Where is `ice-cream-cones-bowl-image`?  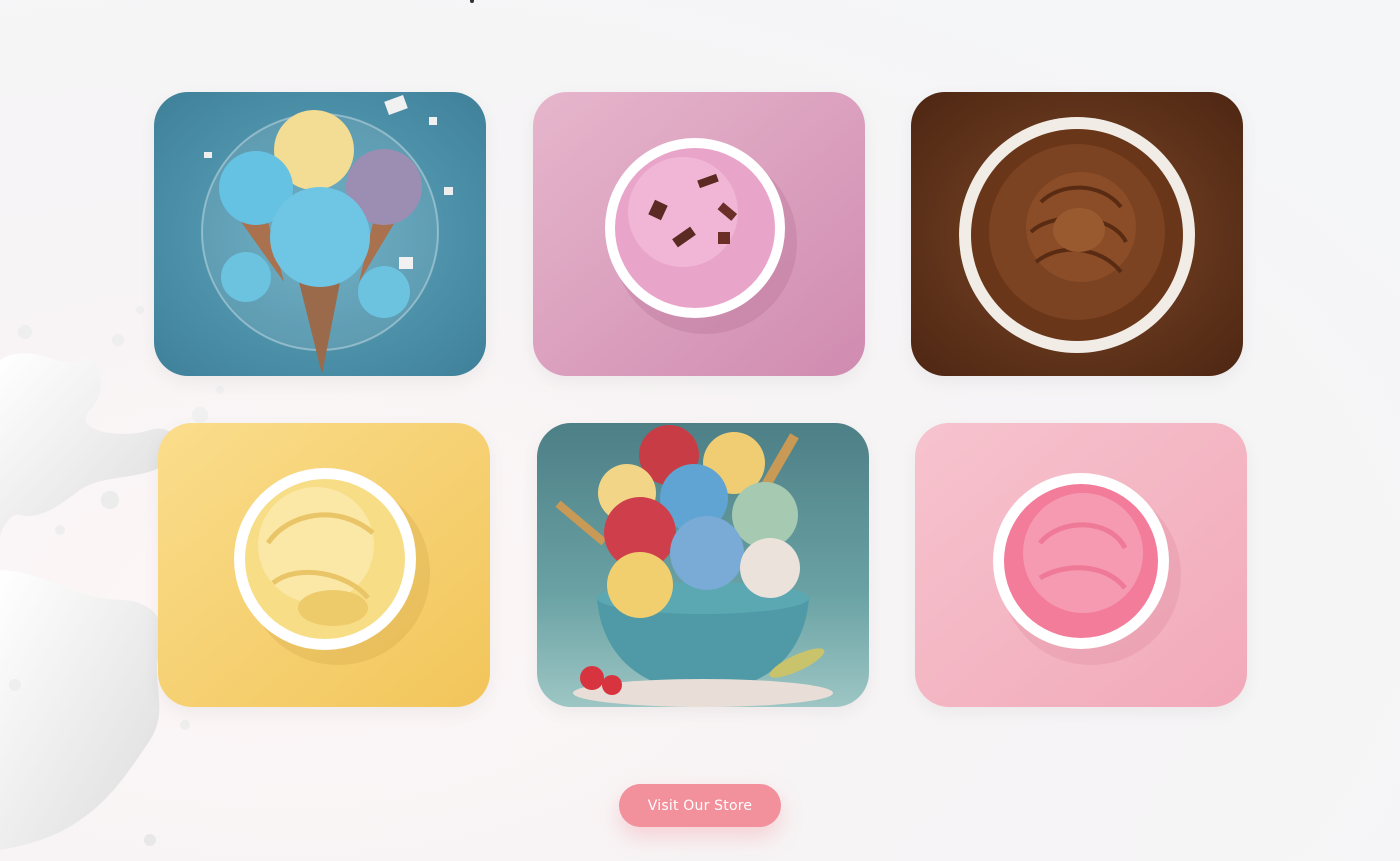 ice-cream-cones-bowl-image is located at coordinates (320, 234).